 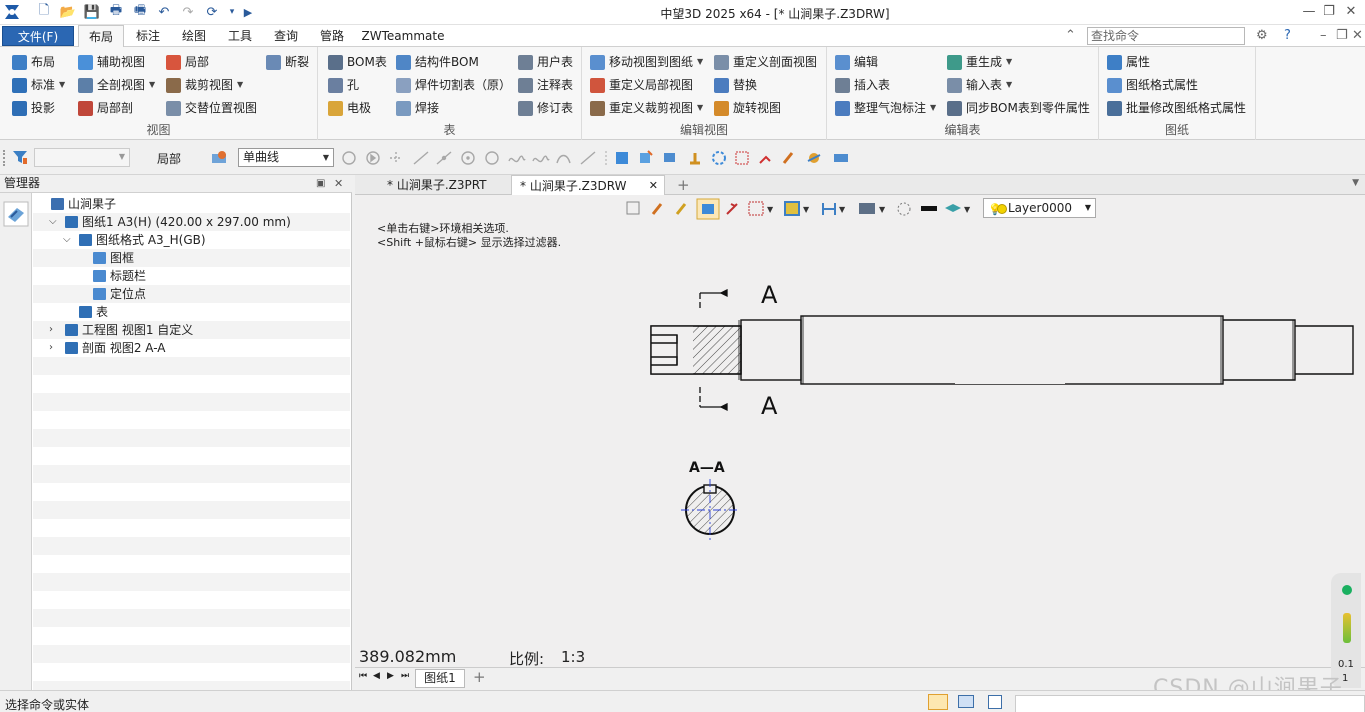 What do you see at coordinates (1351, 12) in the screenshot?
I see `close-icon: ✕` at bounding box center [1351, 12].